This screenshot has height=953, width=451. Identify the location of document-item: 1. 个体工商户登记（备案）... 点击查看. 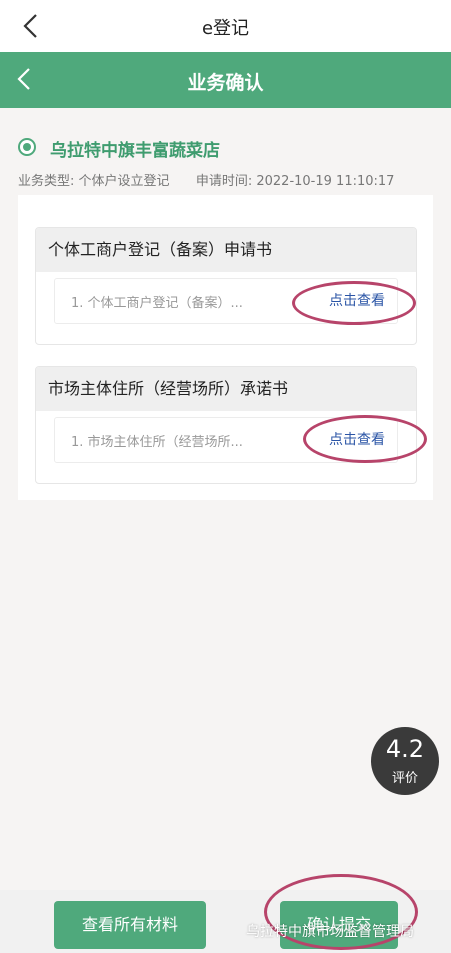
(226, 301).